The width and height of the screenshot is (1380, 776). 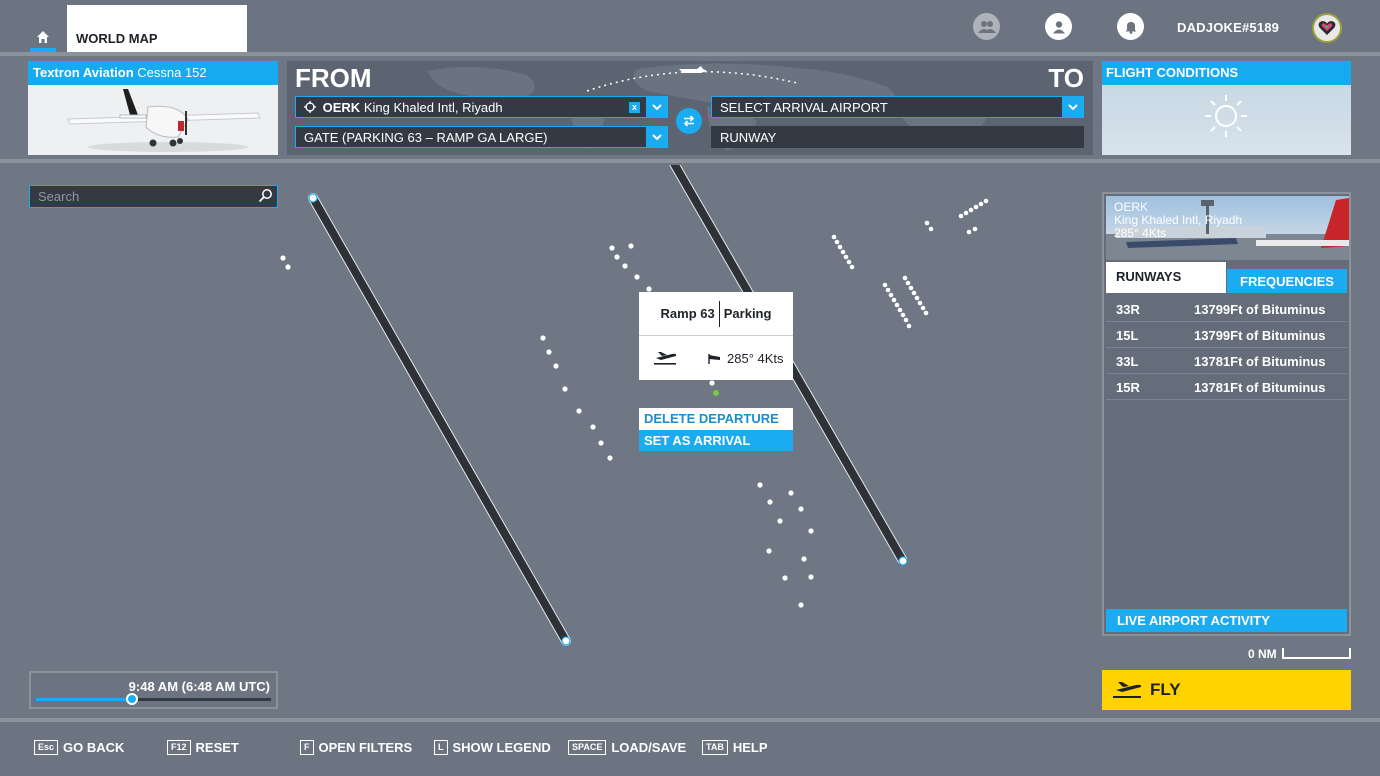 I want to click on key-badge: F, so click(x=307, y=747).